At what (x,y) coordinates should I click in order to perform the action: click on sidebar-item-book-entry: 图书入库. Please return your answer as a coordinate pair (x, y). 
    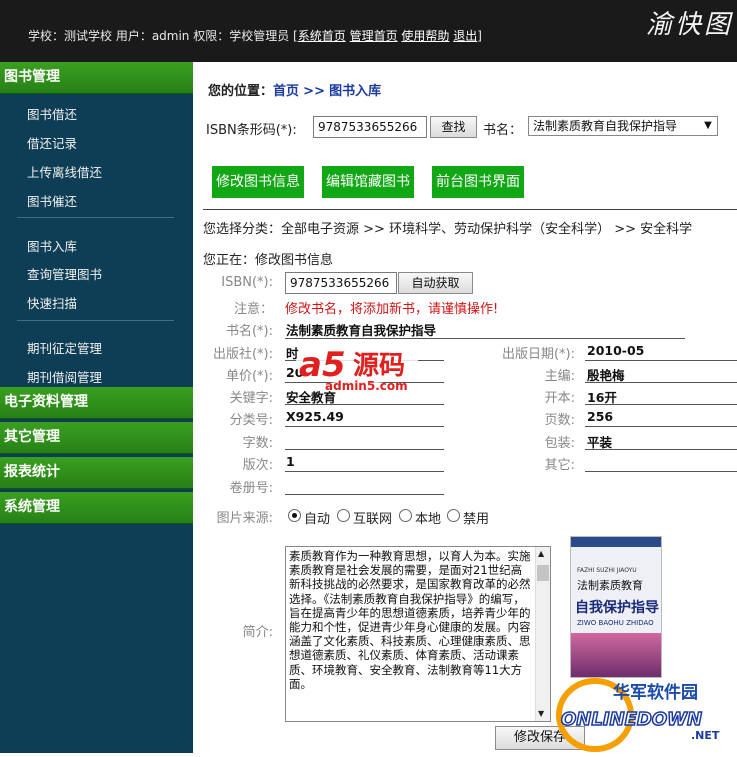
    Looking at the image, I should click on (52, 245).